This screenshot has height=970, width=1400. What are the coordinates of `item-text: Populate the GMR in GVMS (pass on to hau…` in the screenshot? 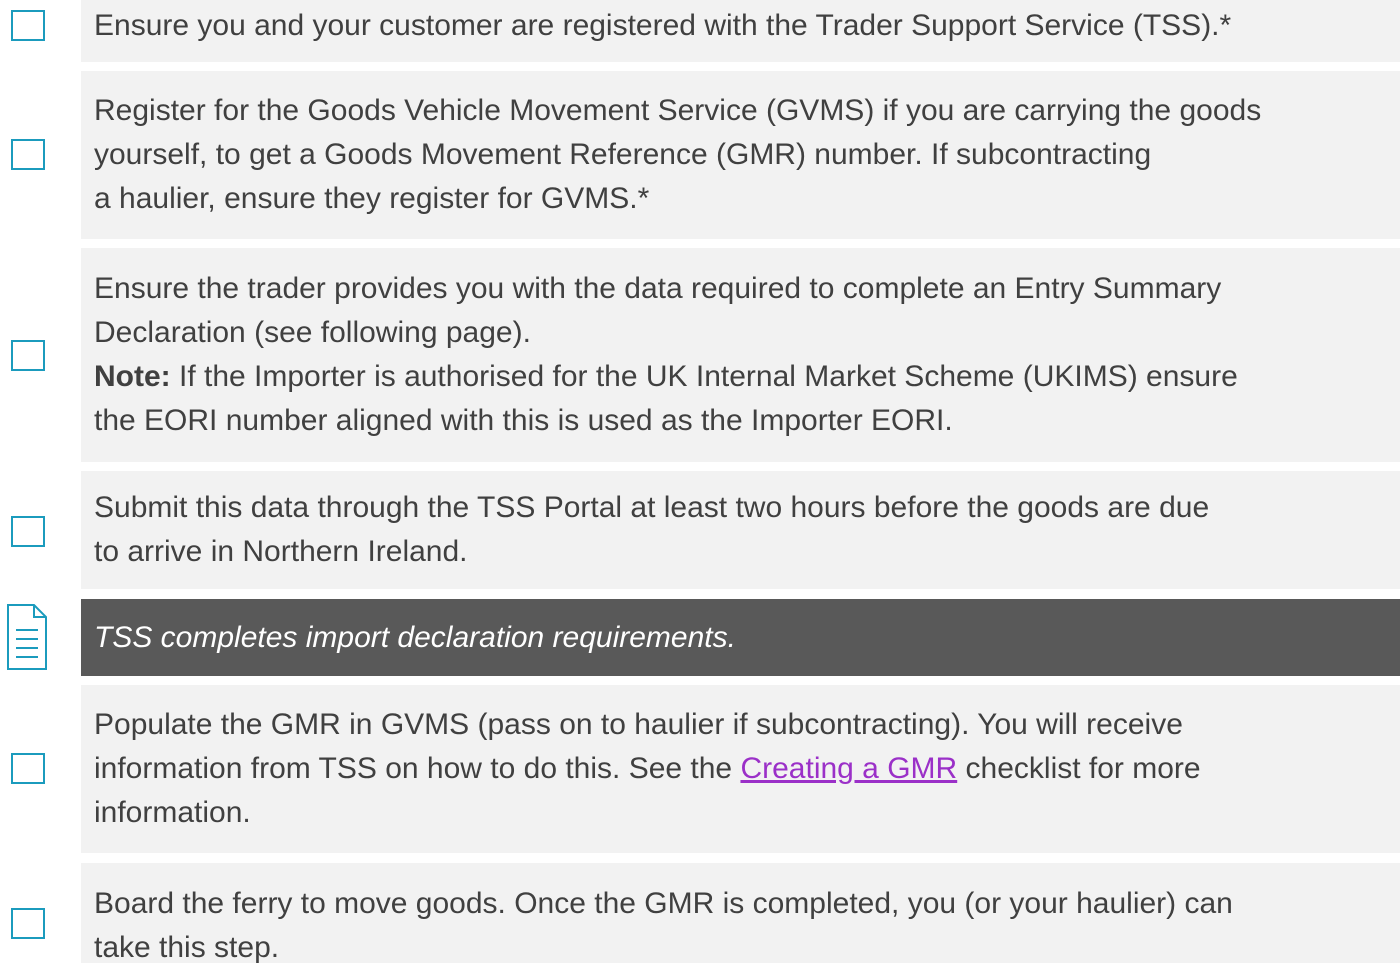 It's located at (638, 724).